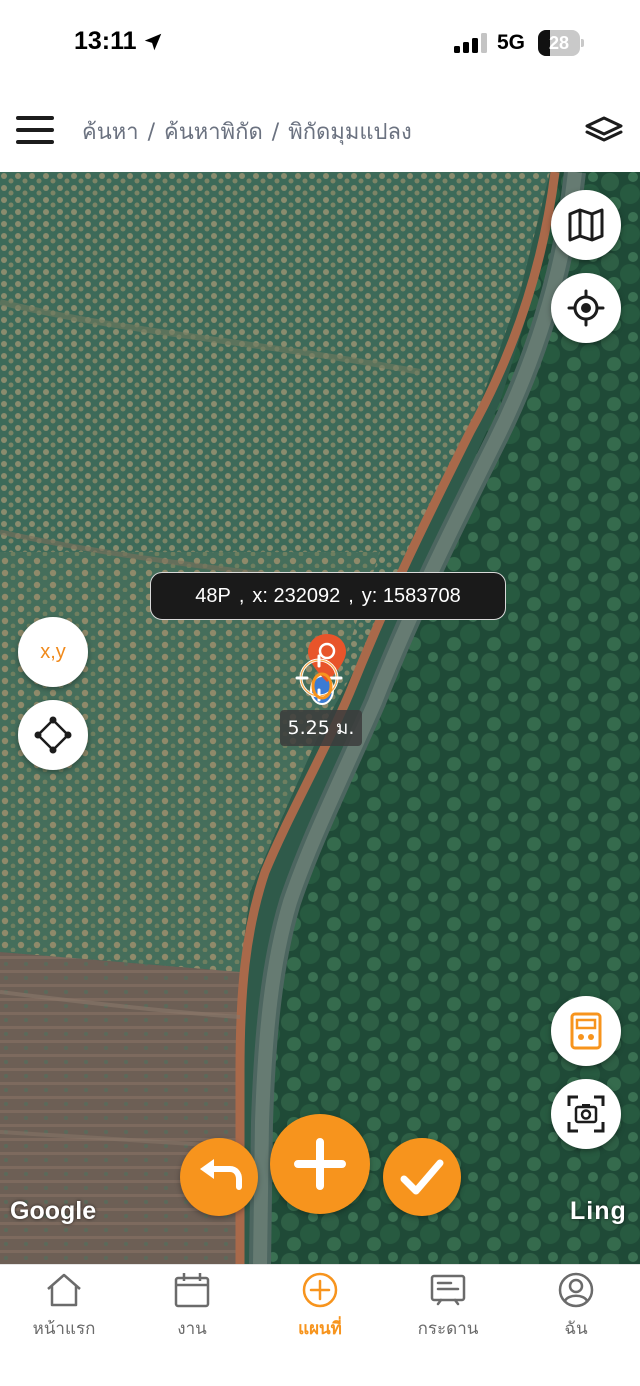 The height and width of the screenshot is (1386, 640). I want to click on tab-bar: หน้าแรก งาน แผนที่ กระดาน ฉัน, so click(320, 1325).